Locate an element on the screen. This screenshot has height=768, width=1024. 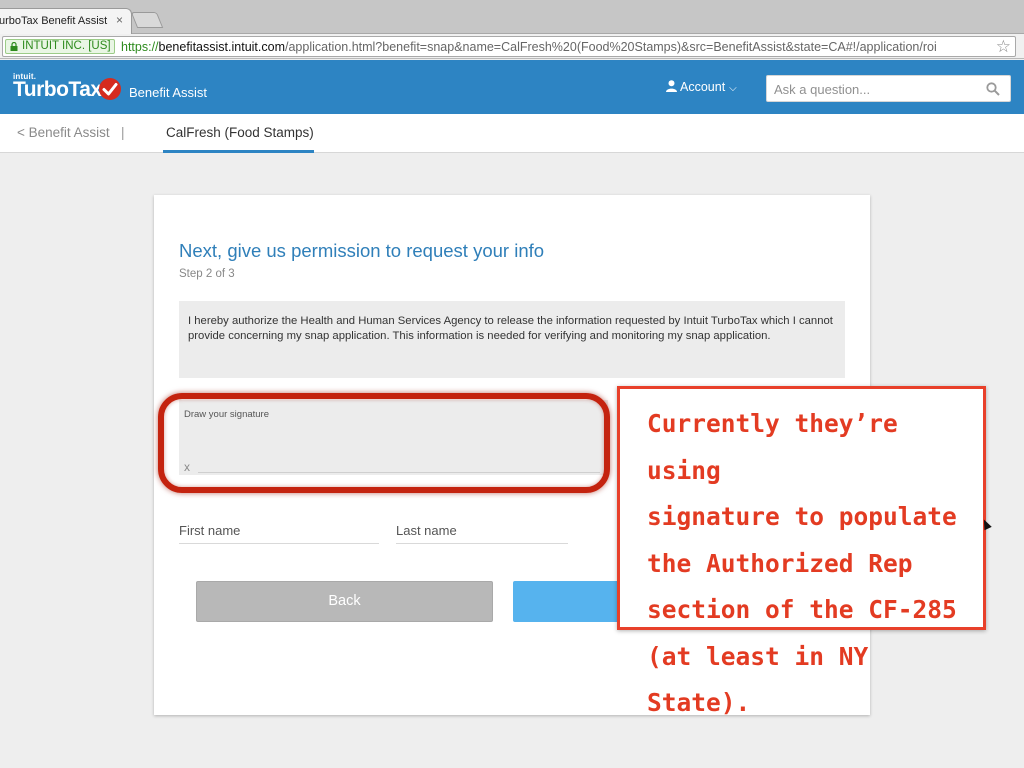
tab-calfresh: CalFresh (Food Stamps) is located at coordinates (238, 133).